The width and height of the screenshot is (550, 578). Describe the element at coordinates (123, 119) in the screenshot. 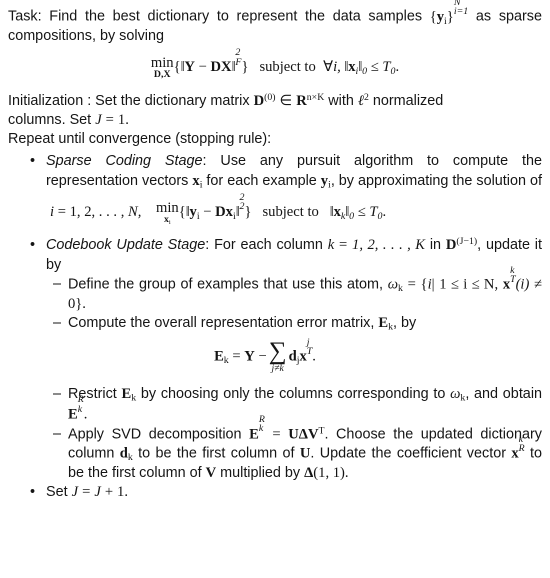

I see `iteration-initial-value: 1.` at that location.